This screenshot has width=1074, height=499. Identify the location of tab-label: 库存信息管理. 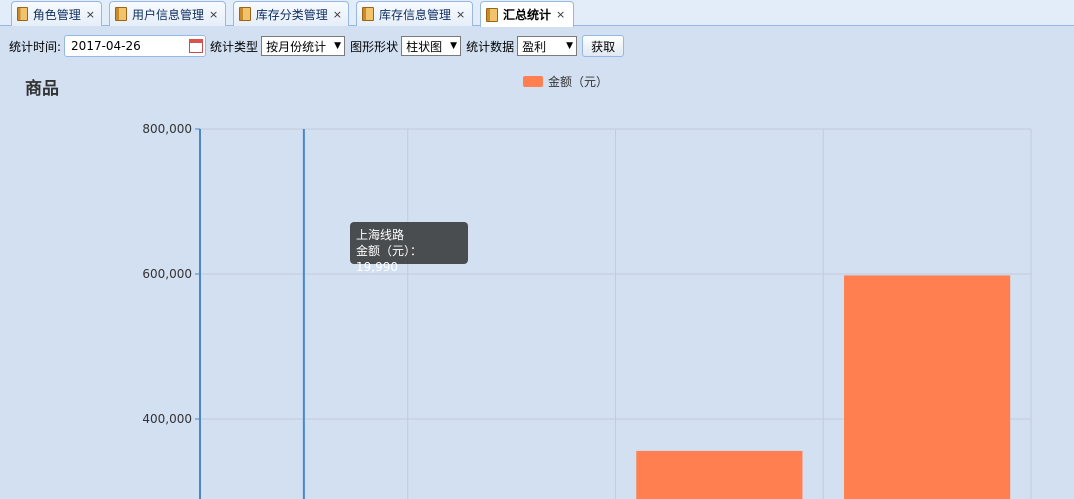
(415, 14).